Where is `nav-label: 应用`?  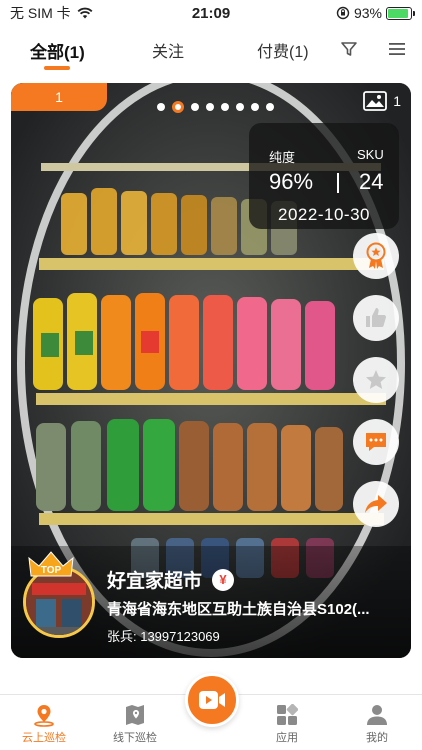 nav-label: 应用 is located at coordinates (287, 738).